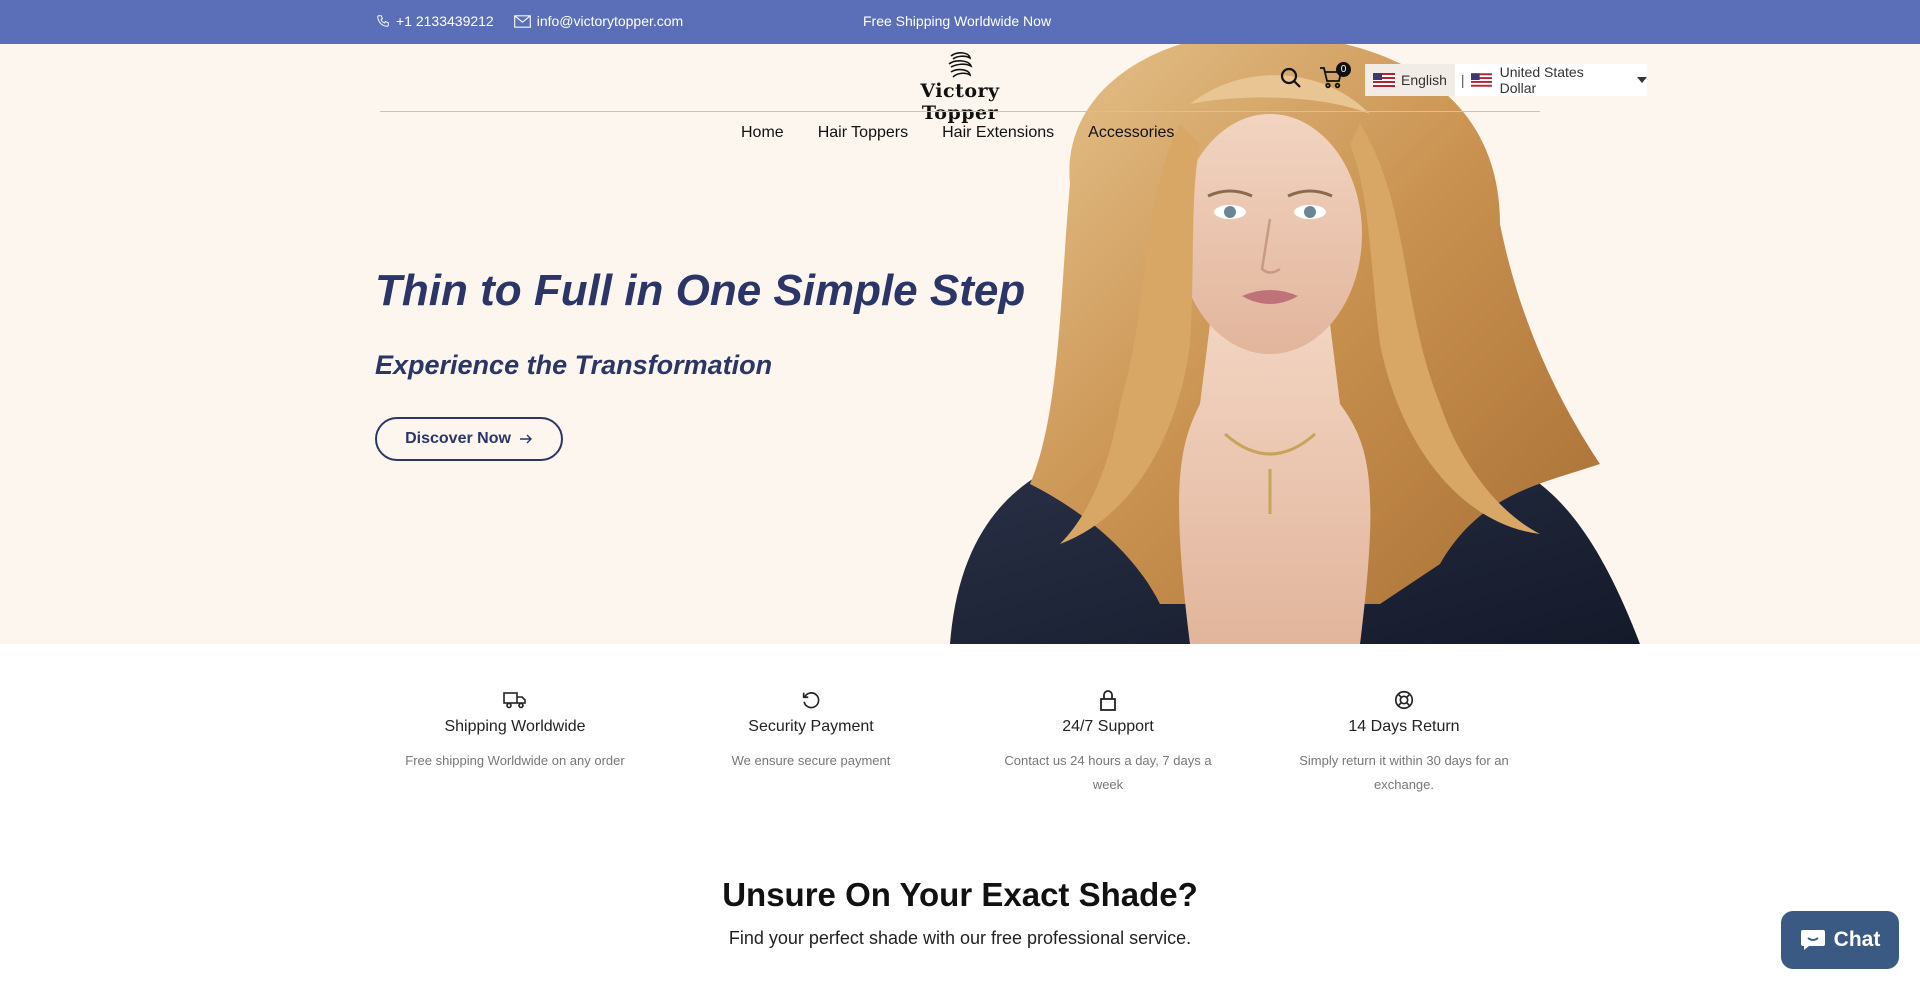 The image size is (1920, 993). I want to click on discover-now-button: Discover Now, so click(469, 439).